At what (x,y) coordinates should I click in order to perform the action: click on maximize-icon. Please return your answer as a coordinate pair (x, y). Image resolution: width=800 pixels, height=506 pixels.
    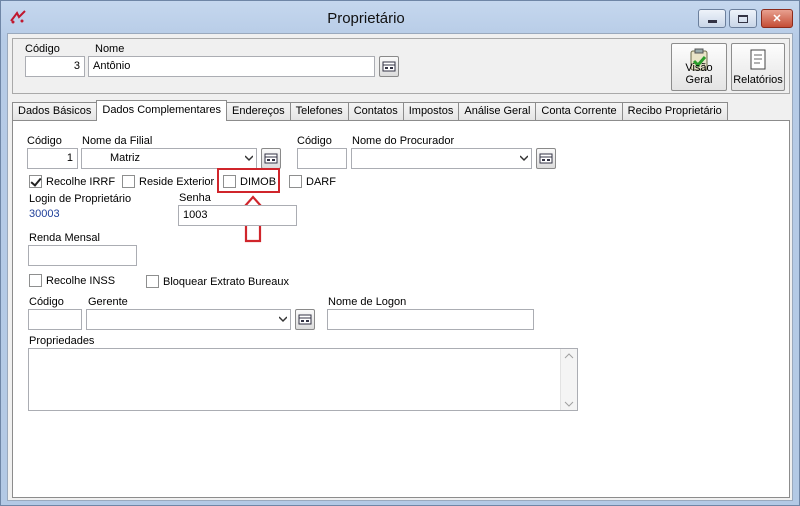
    Looking at the image, I should click on (743, 18).